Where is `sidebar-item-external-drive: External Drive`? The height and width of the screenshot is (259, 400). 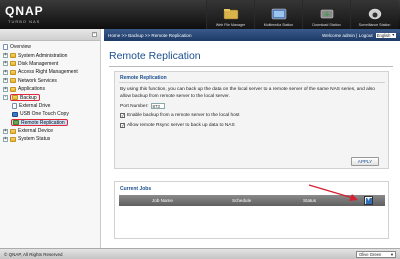 sidebar-item-external-drive: External Drive is located at coordinates (50, 106).